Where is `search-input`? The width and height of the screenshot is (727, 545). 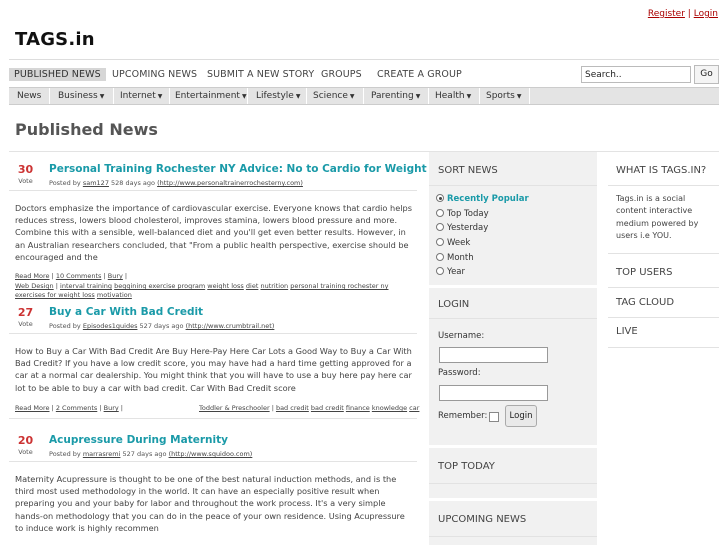
search-input is located at coordinates (636, 74).